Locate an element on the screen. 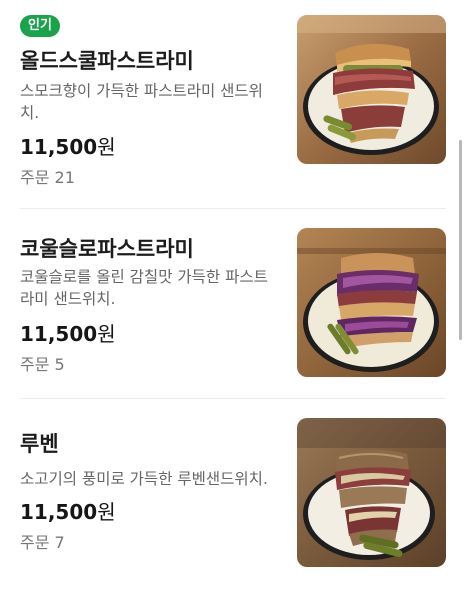 This screenshot has height=590, width=466. menu-item-orders: 주문 7 is located at coordinates (42, 541).